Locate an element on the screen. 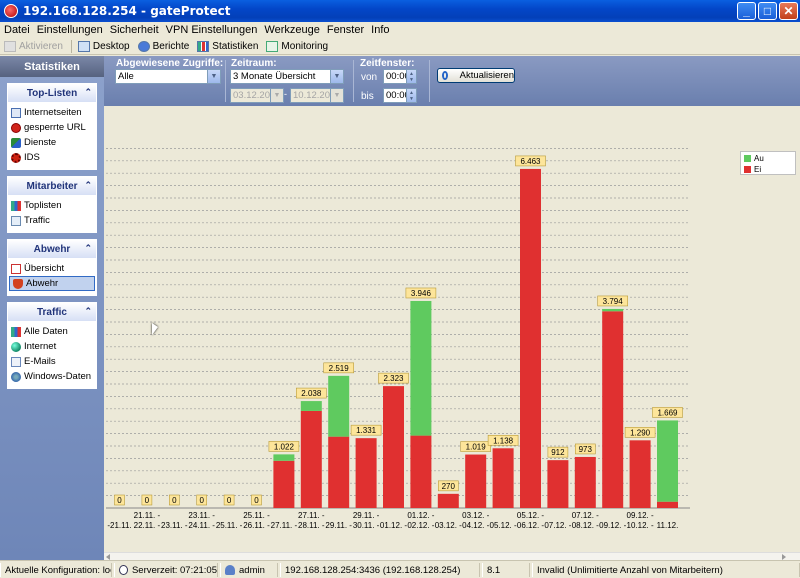  refresh-icon is located at coordinates (445, 75).